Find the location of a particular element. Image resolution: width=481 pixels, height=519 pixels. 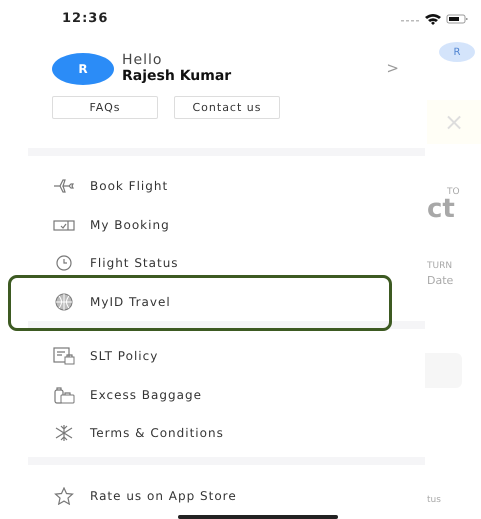

quick-button: FAQs is located at coordinates (105, 107).